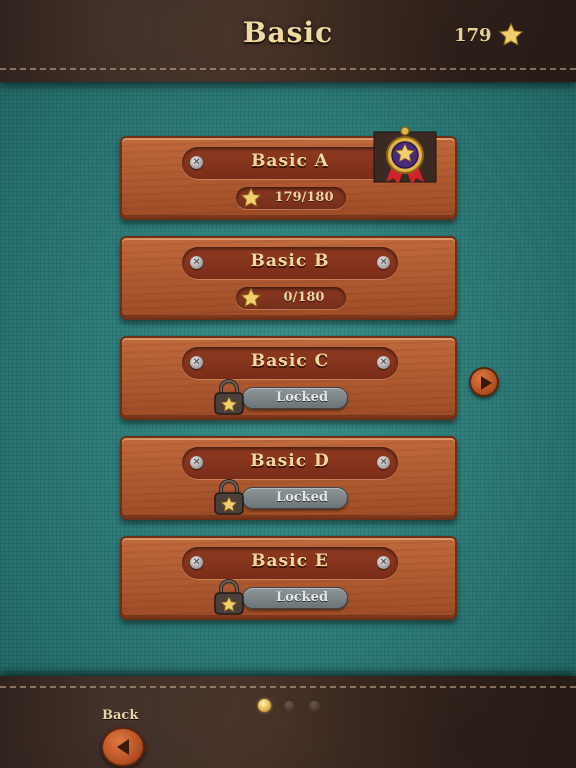 Image resolution: width=576 pixels, height=768 pixels. Describe the element at coordinates (405, 155) in the screenshot. I see `medal-icon` at that location.